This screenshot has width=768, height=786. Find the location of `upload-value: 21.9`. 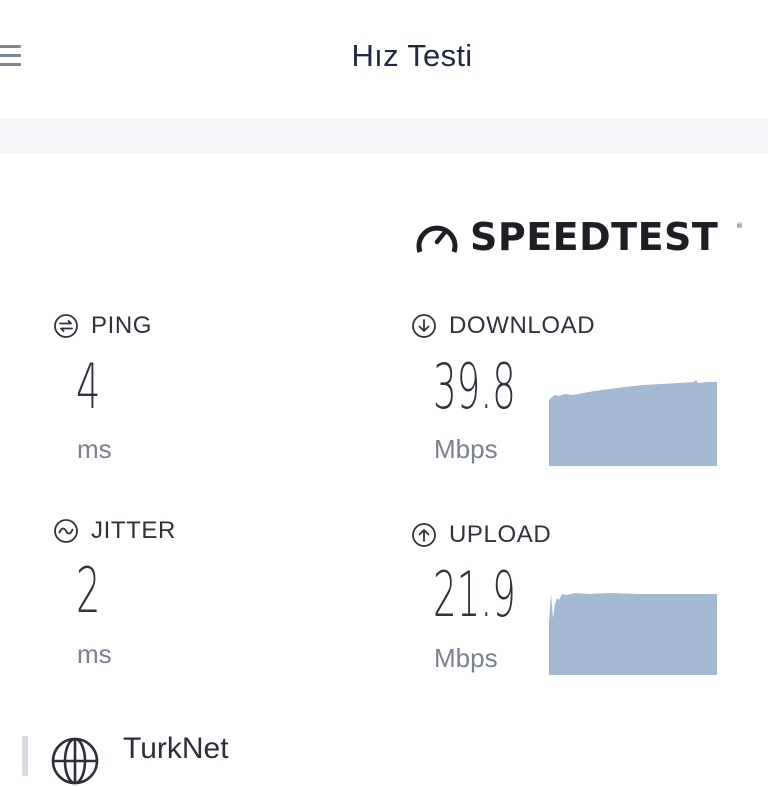

upload-value: 21.9 is located at coordinates (474, 594).